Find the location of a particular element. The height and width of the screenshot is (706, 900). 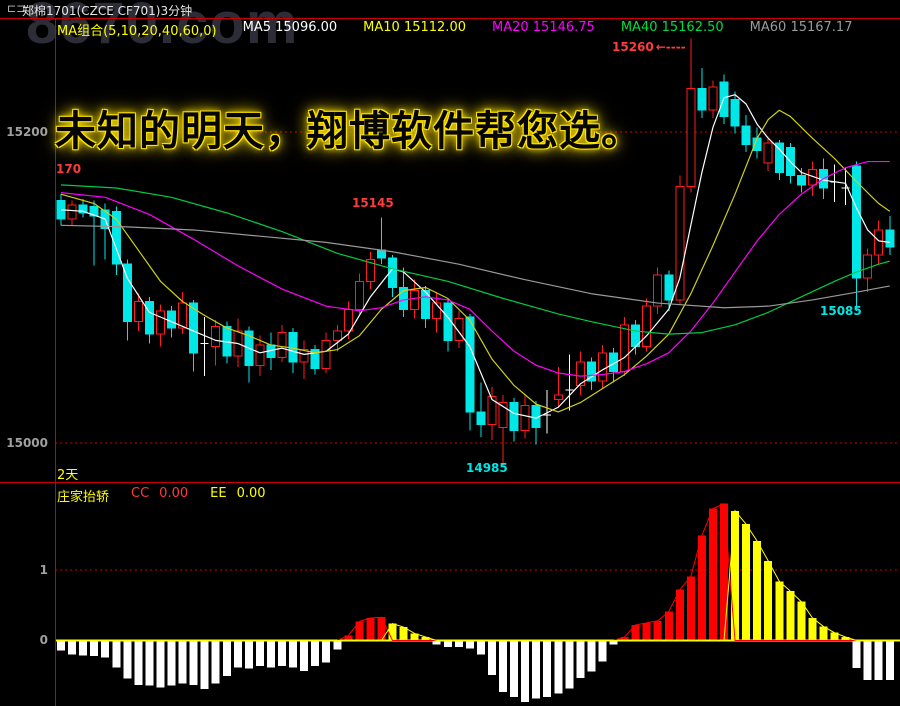

ma10-readout: MA10 15112.00 is located at coordinates (414, 27).